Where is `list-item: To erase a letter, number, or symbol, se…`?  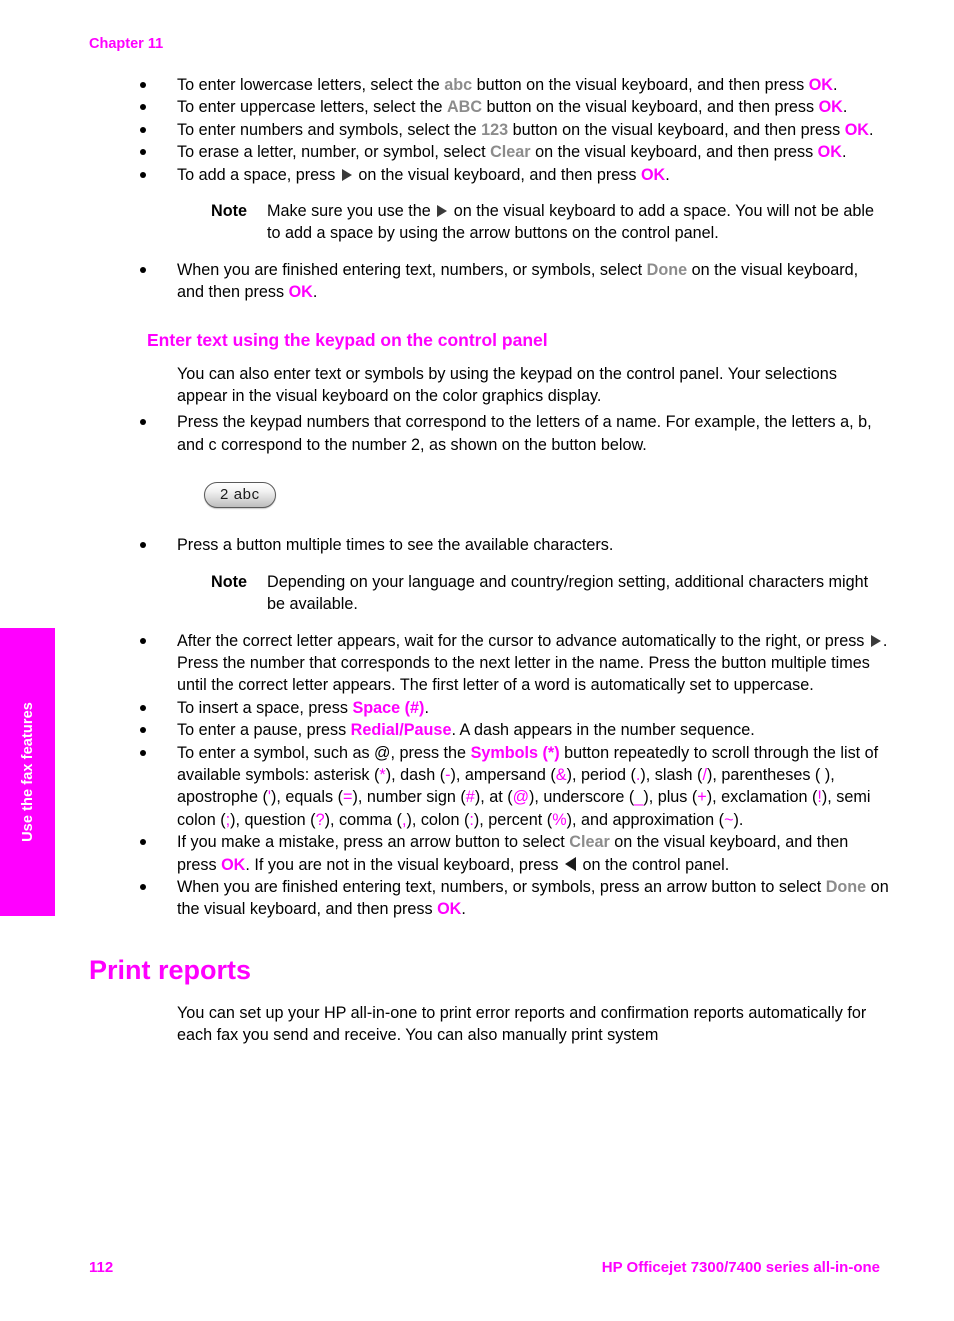
list-item: To erase a letter, number, or symbol, se… is located at coordinates (489, 152).